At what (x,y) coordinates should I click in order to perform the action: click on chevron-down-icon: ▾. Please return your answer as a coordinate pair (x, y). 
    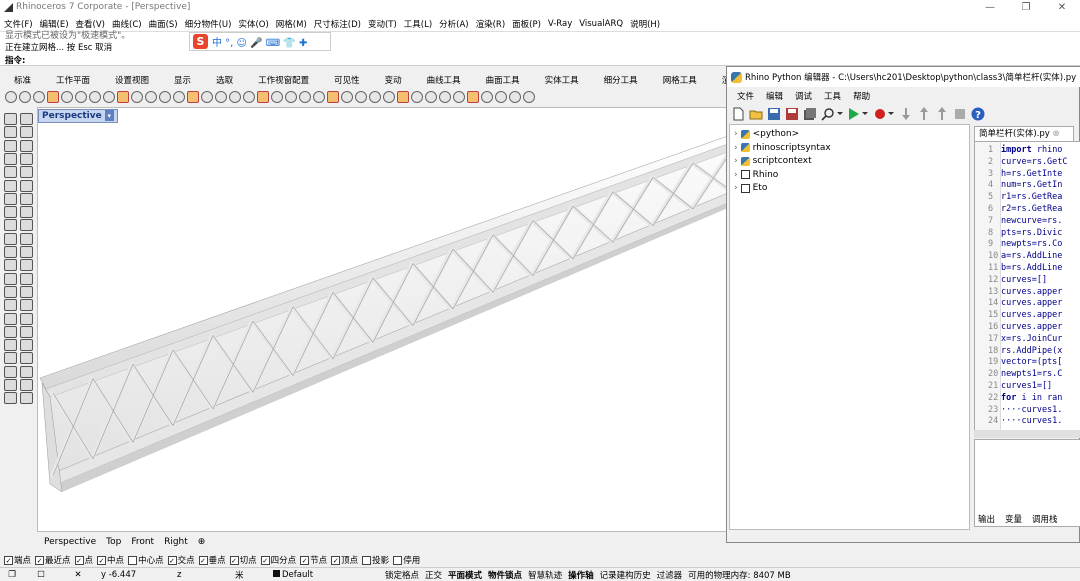
    Looking at the image, I should click on (109, 115).